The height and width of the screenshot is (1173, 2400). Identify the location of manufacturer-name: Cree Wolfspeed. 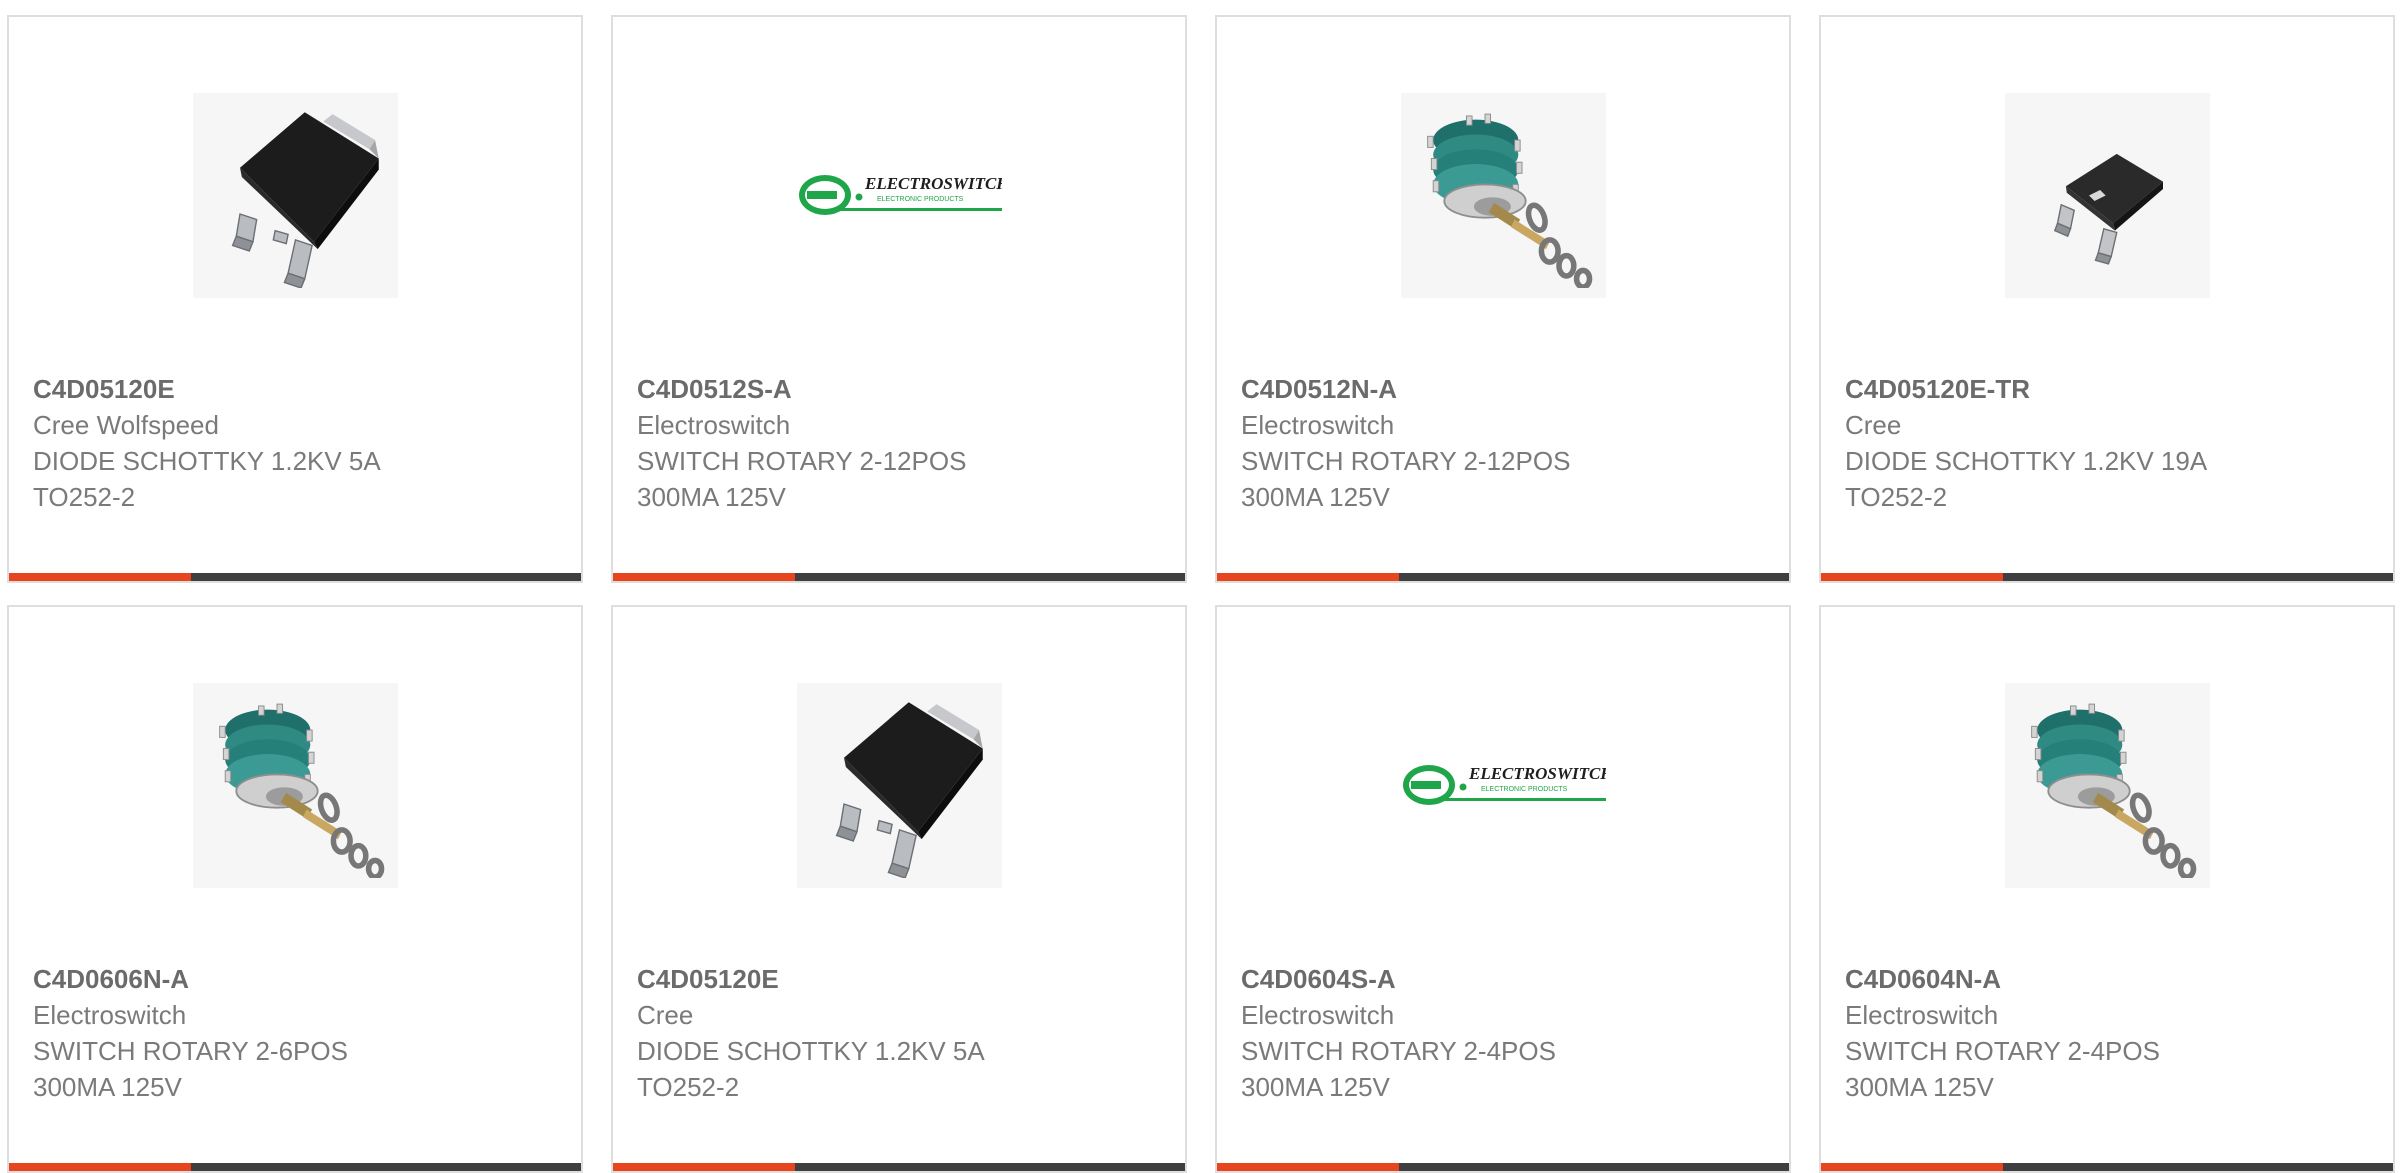
(126, 425).